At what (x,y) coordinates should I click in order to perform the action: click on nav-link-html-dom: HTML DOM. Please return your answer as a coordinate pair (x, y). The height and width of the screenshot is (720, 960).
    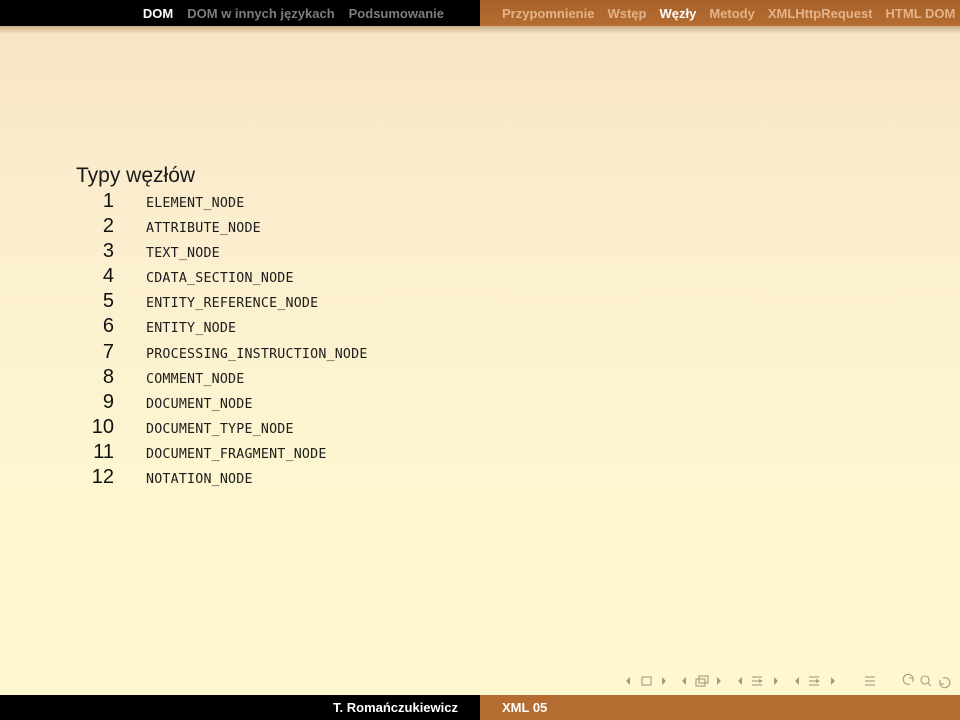
    Looking at the image, I should click on (921, 13).